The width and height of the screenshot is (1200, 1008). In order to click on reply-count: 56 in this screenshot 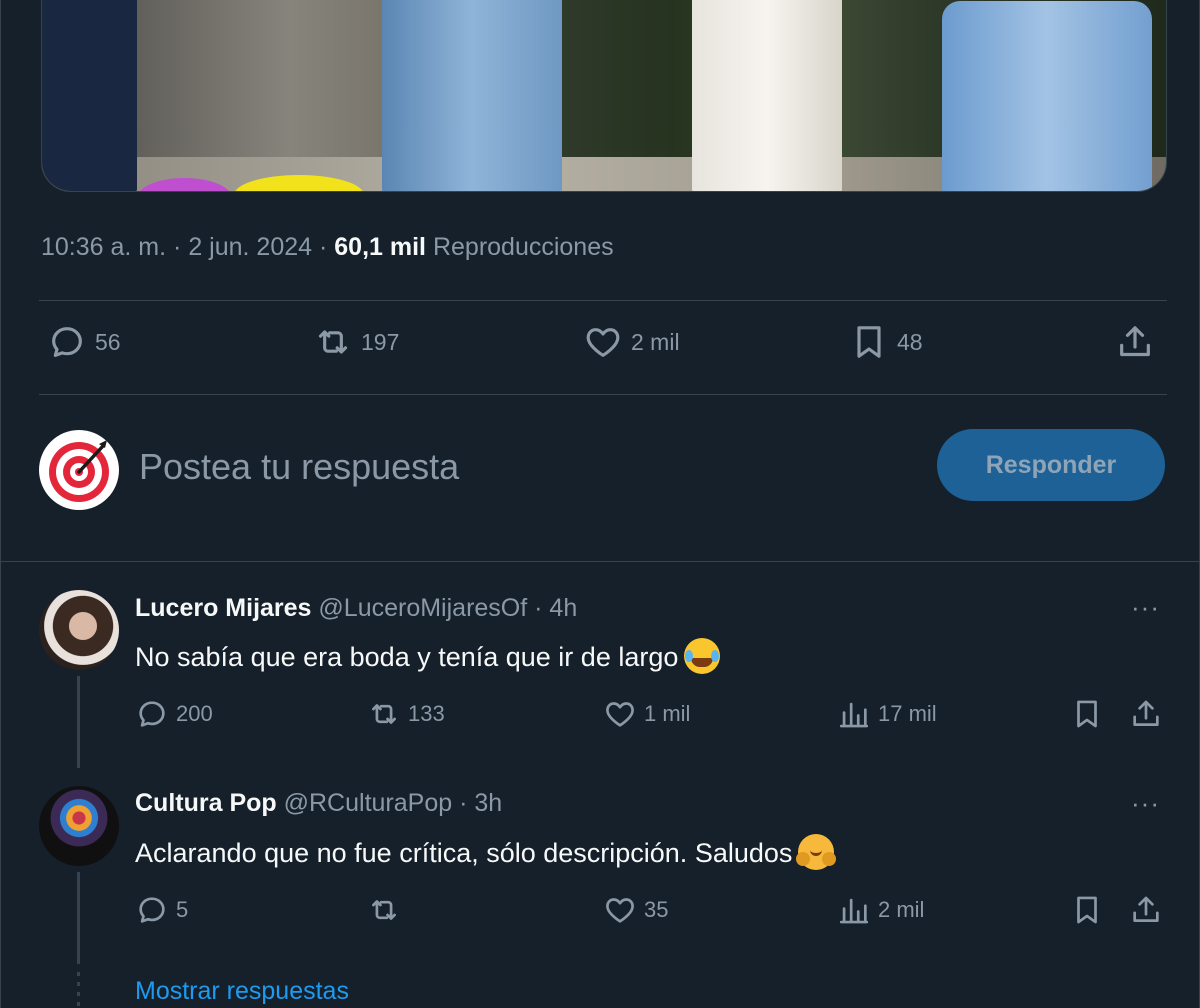, I will do `click(108, 341)`.